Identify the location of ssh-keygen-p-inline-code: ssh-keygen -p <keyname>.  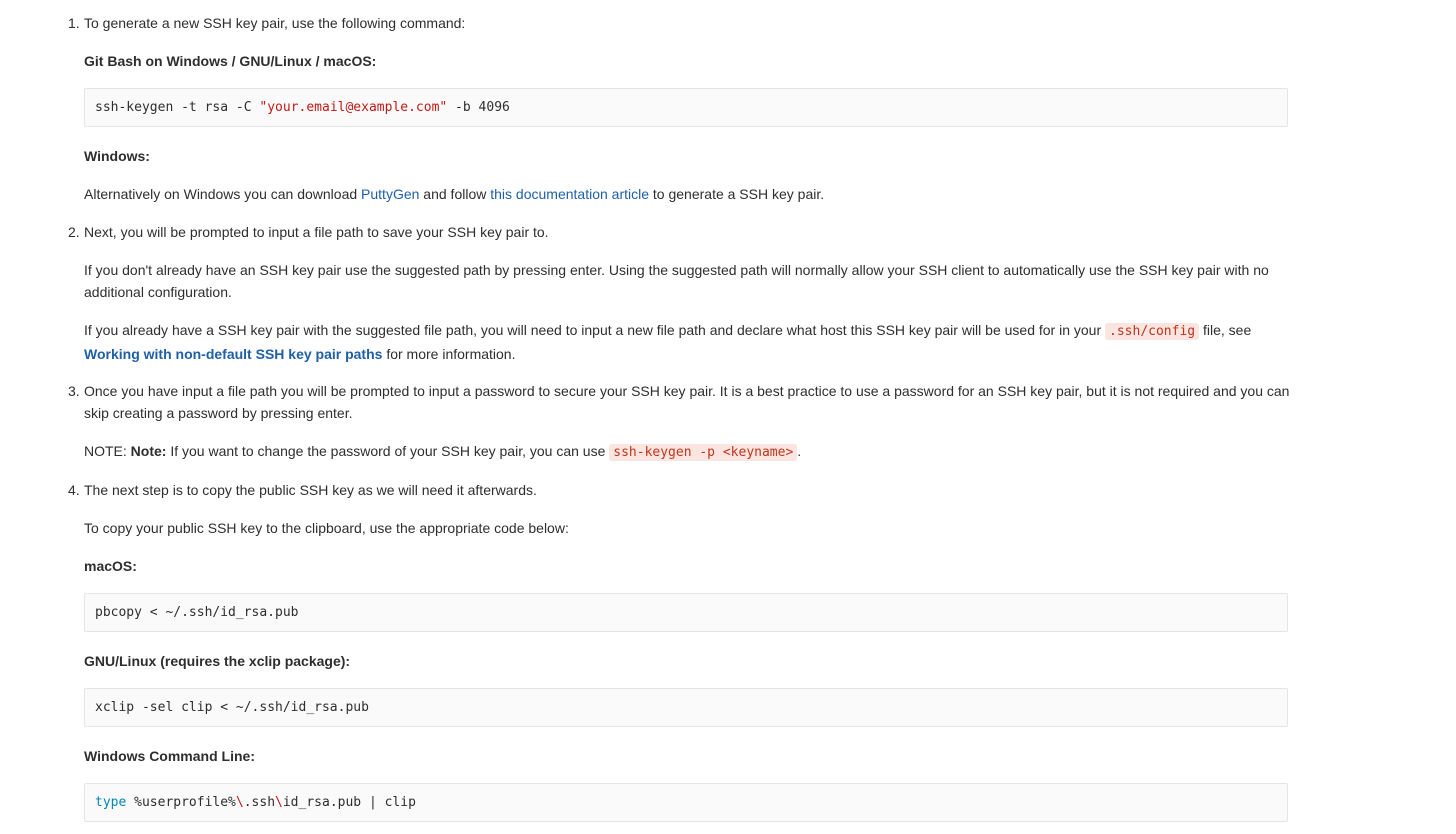
(703, 452).